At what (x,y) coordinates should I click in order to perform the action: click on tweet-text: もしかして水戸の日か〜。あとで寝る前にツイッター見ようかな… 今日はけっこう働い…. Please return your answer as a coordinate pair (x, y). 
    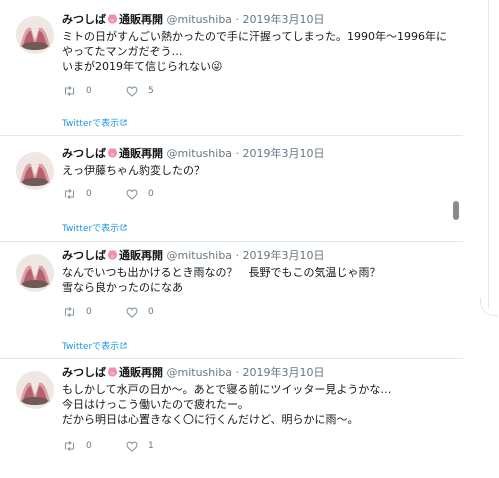
    Looking at the image, I should click on (227, 404).